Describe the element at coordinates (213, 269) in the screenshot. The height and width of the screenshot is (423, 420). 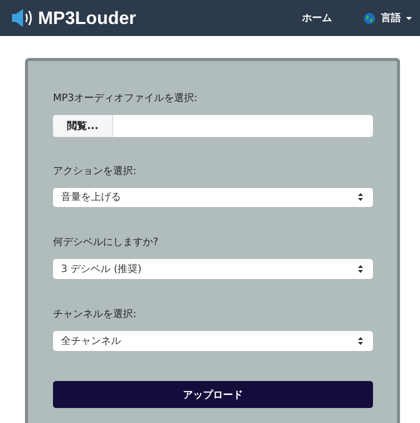
I see `select-dropdown: 3 デシベル (推奨)` at that location.